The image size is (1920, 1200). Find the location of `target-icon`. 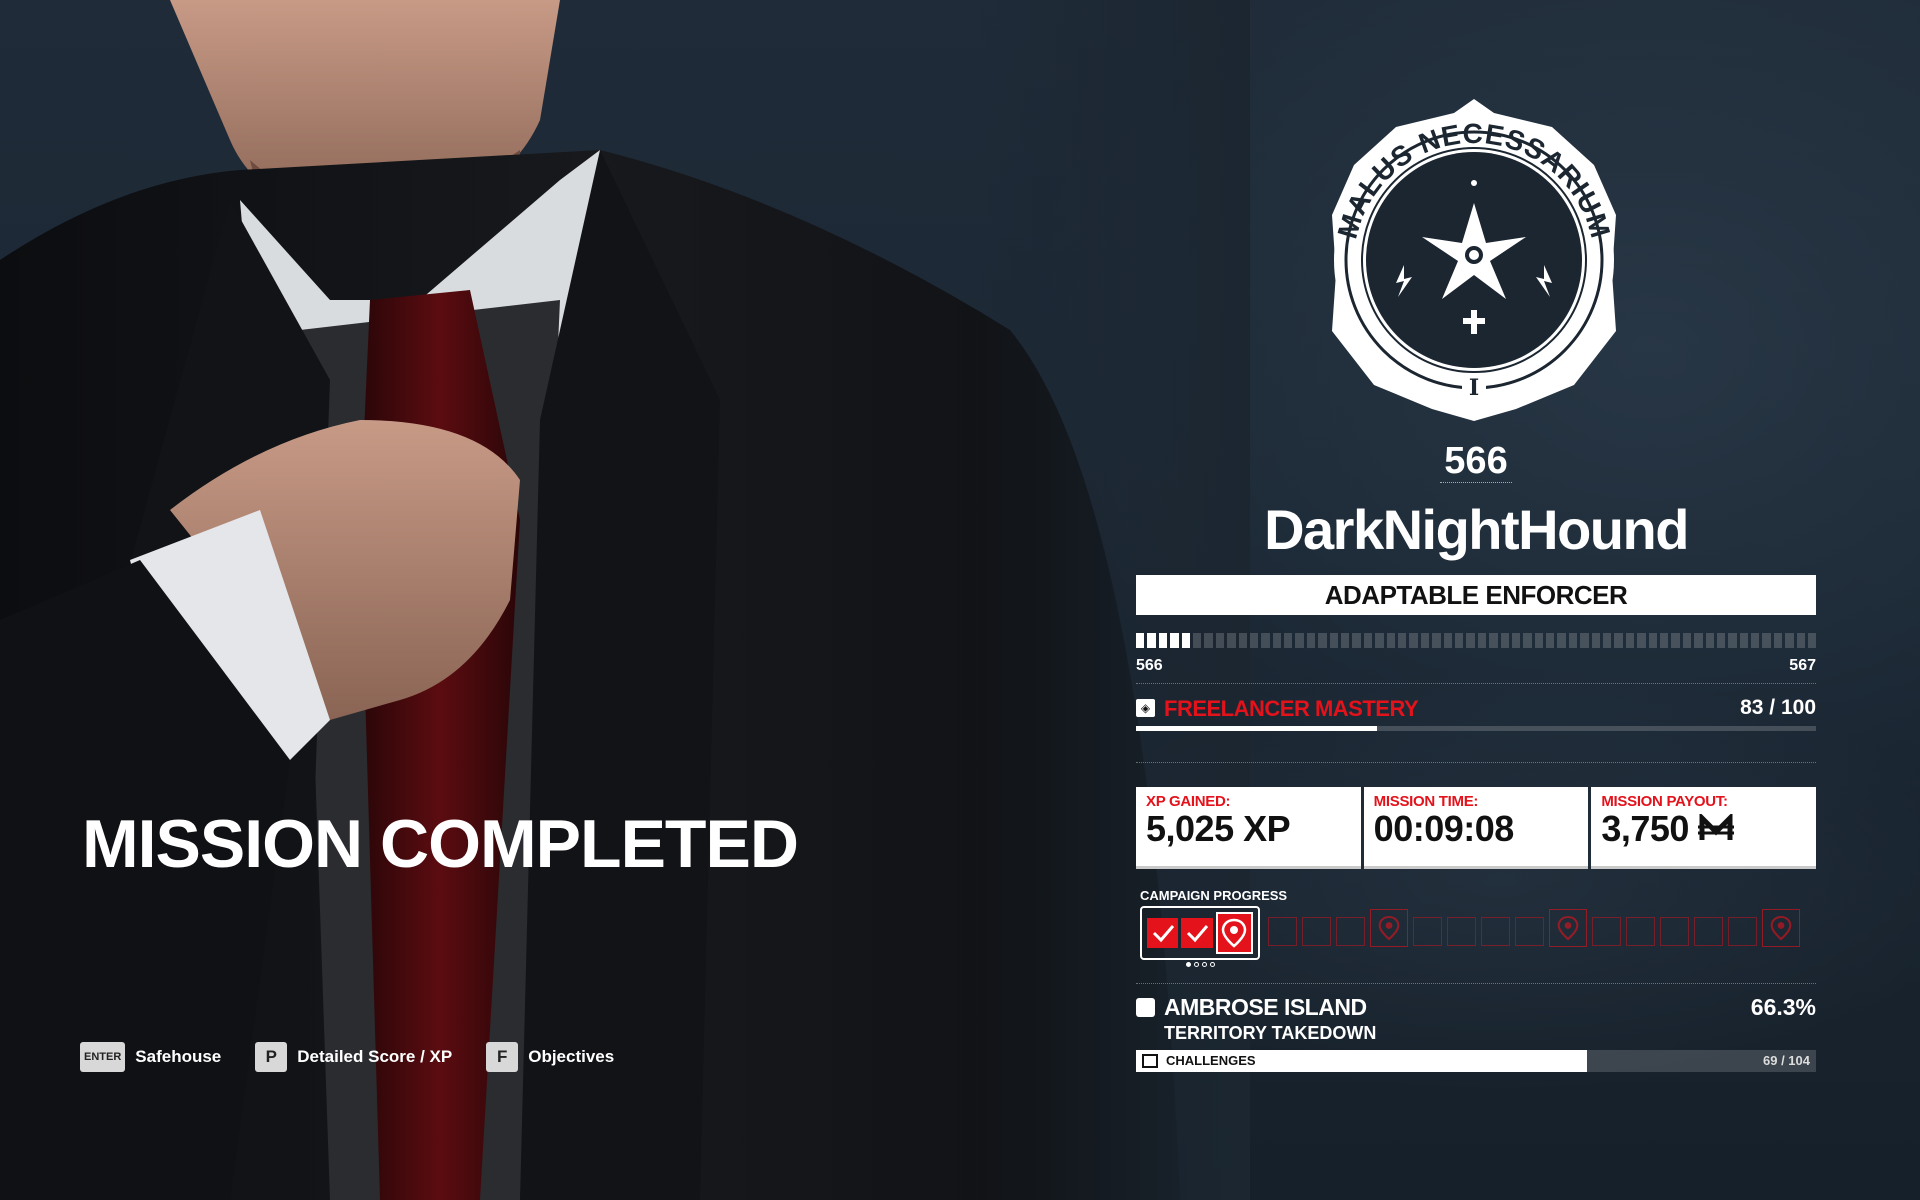

target-icon is located at coordinates (1234, 933).